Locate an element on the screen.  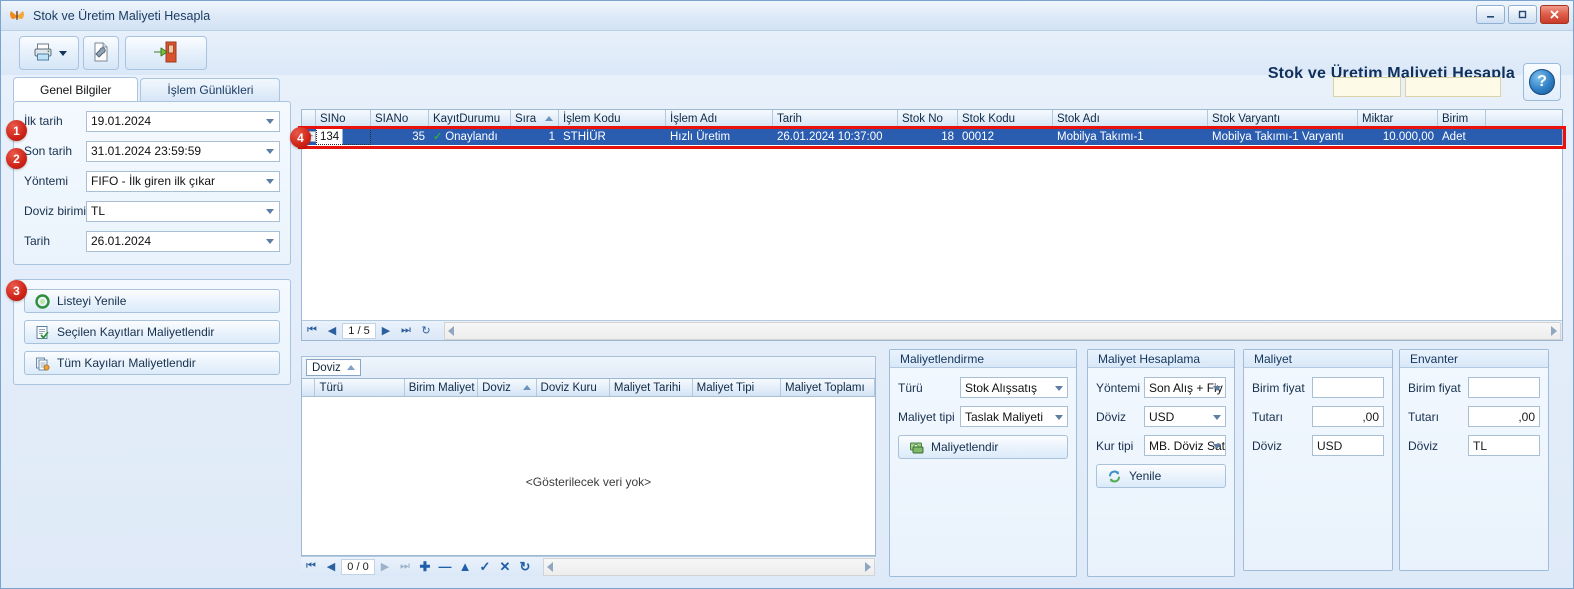
field-label: Tutarı is located at coordinates (1423, 416).